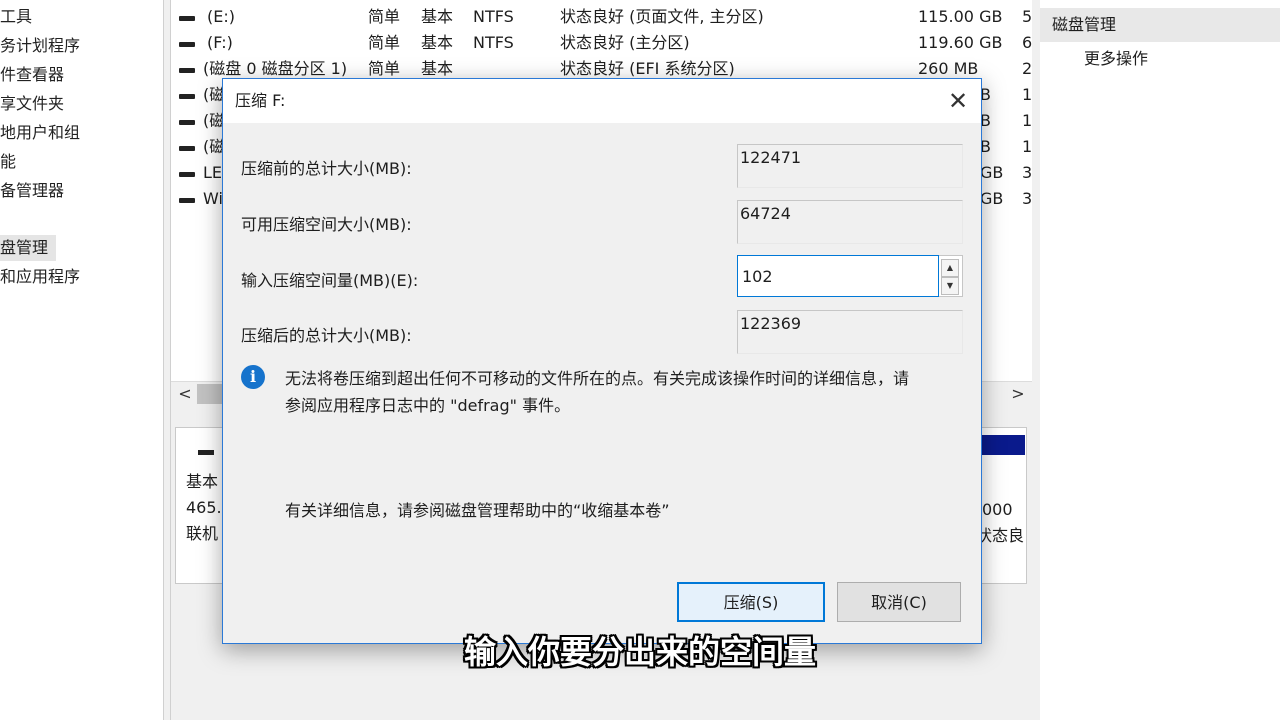 This screenshot has width=1280, height=720. Describe the element at coordinates (202, 481) in the screenshot. I see `disk-type-label: 基本` at that location.